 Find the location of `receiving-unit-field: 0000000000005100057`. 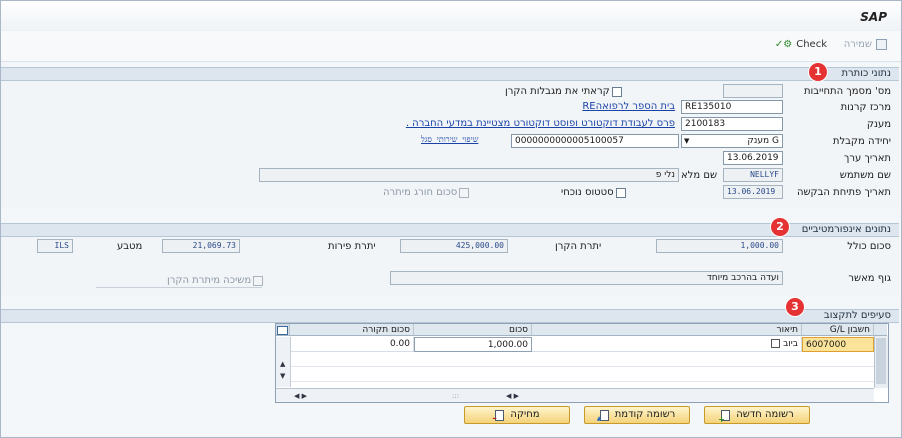

receiving-unit-field: 0000000000005100057 is located at coordinates (595, 141).